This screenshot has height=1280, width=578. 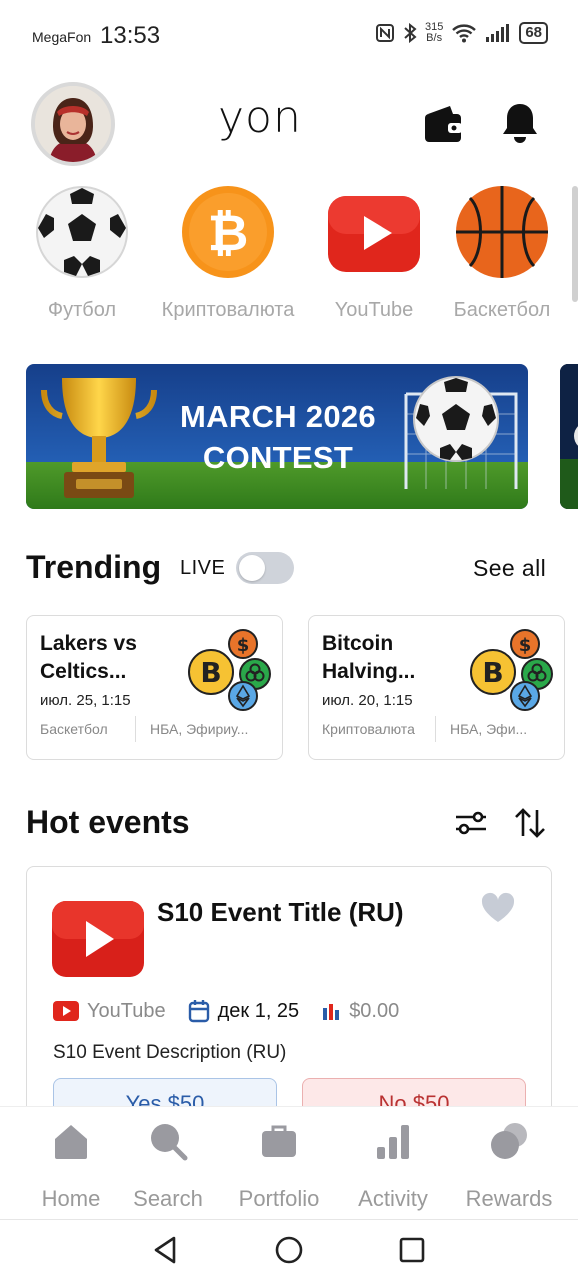 What do you see at coordinates (393, 1198) in the screenshot?
I see `nav-label: Activity` at bounding box center [393, 1198].